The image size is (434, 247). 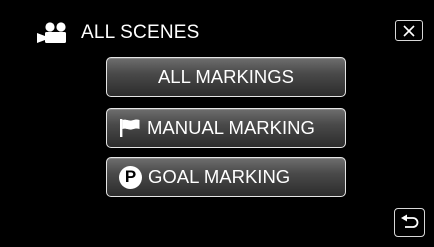 I want to click on manual-marking-button: MANUAL MARKING, so click(x=226, y=128).